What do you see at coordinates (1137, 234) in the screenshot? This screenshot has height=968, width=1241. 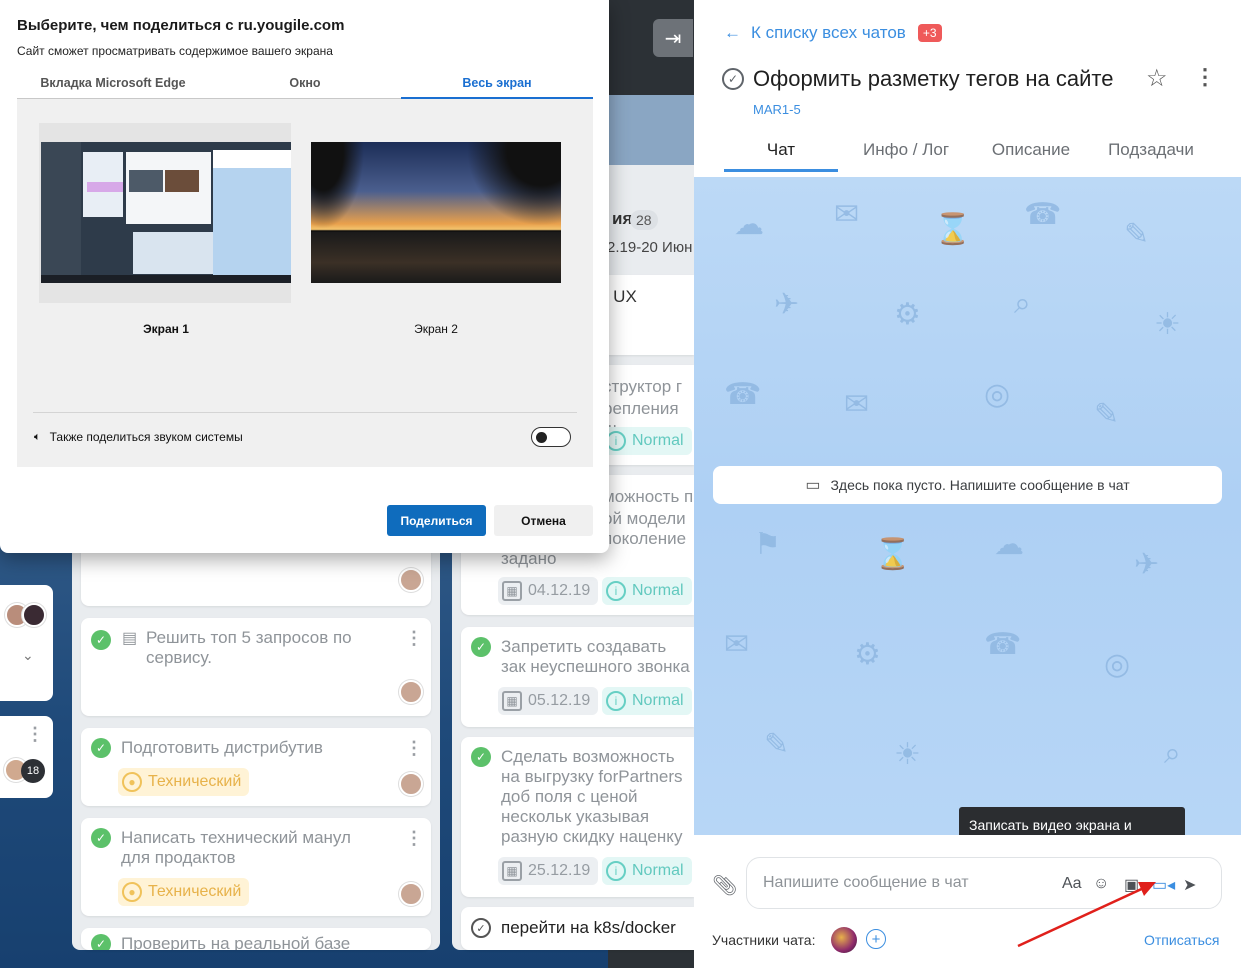 I see `doodle-icon: ✎` at bounding box center [1137, 234].